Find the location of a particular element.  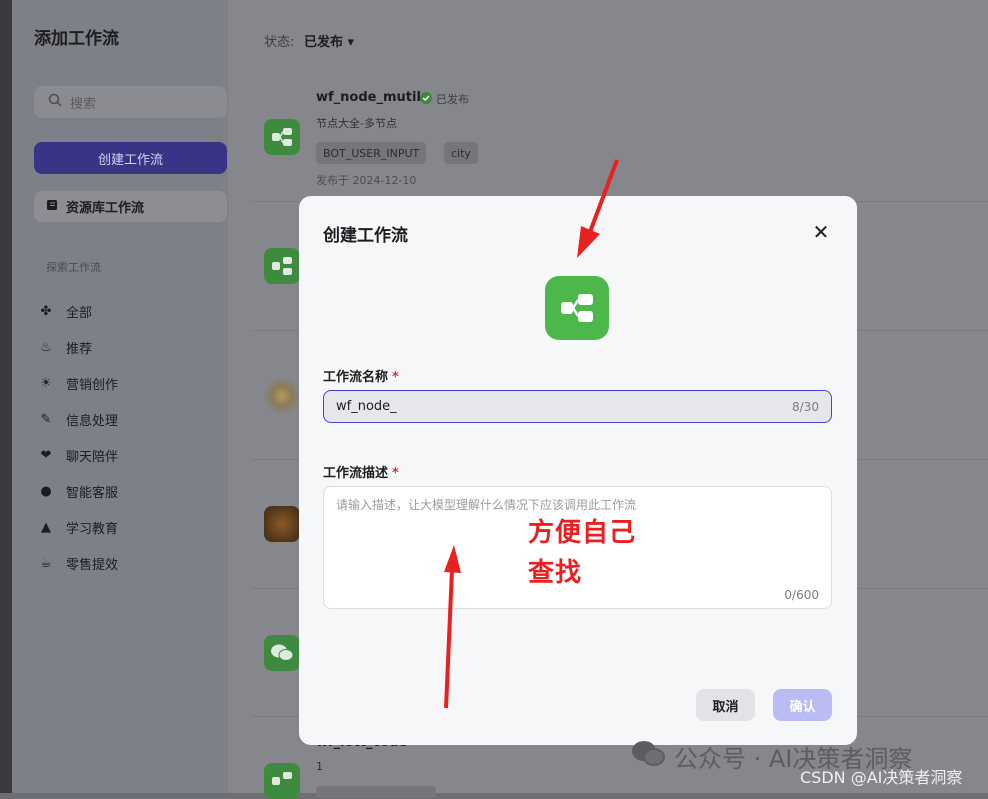

grid-icon: ✤ is located at coordinates (46, 312).